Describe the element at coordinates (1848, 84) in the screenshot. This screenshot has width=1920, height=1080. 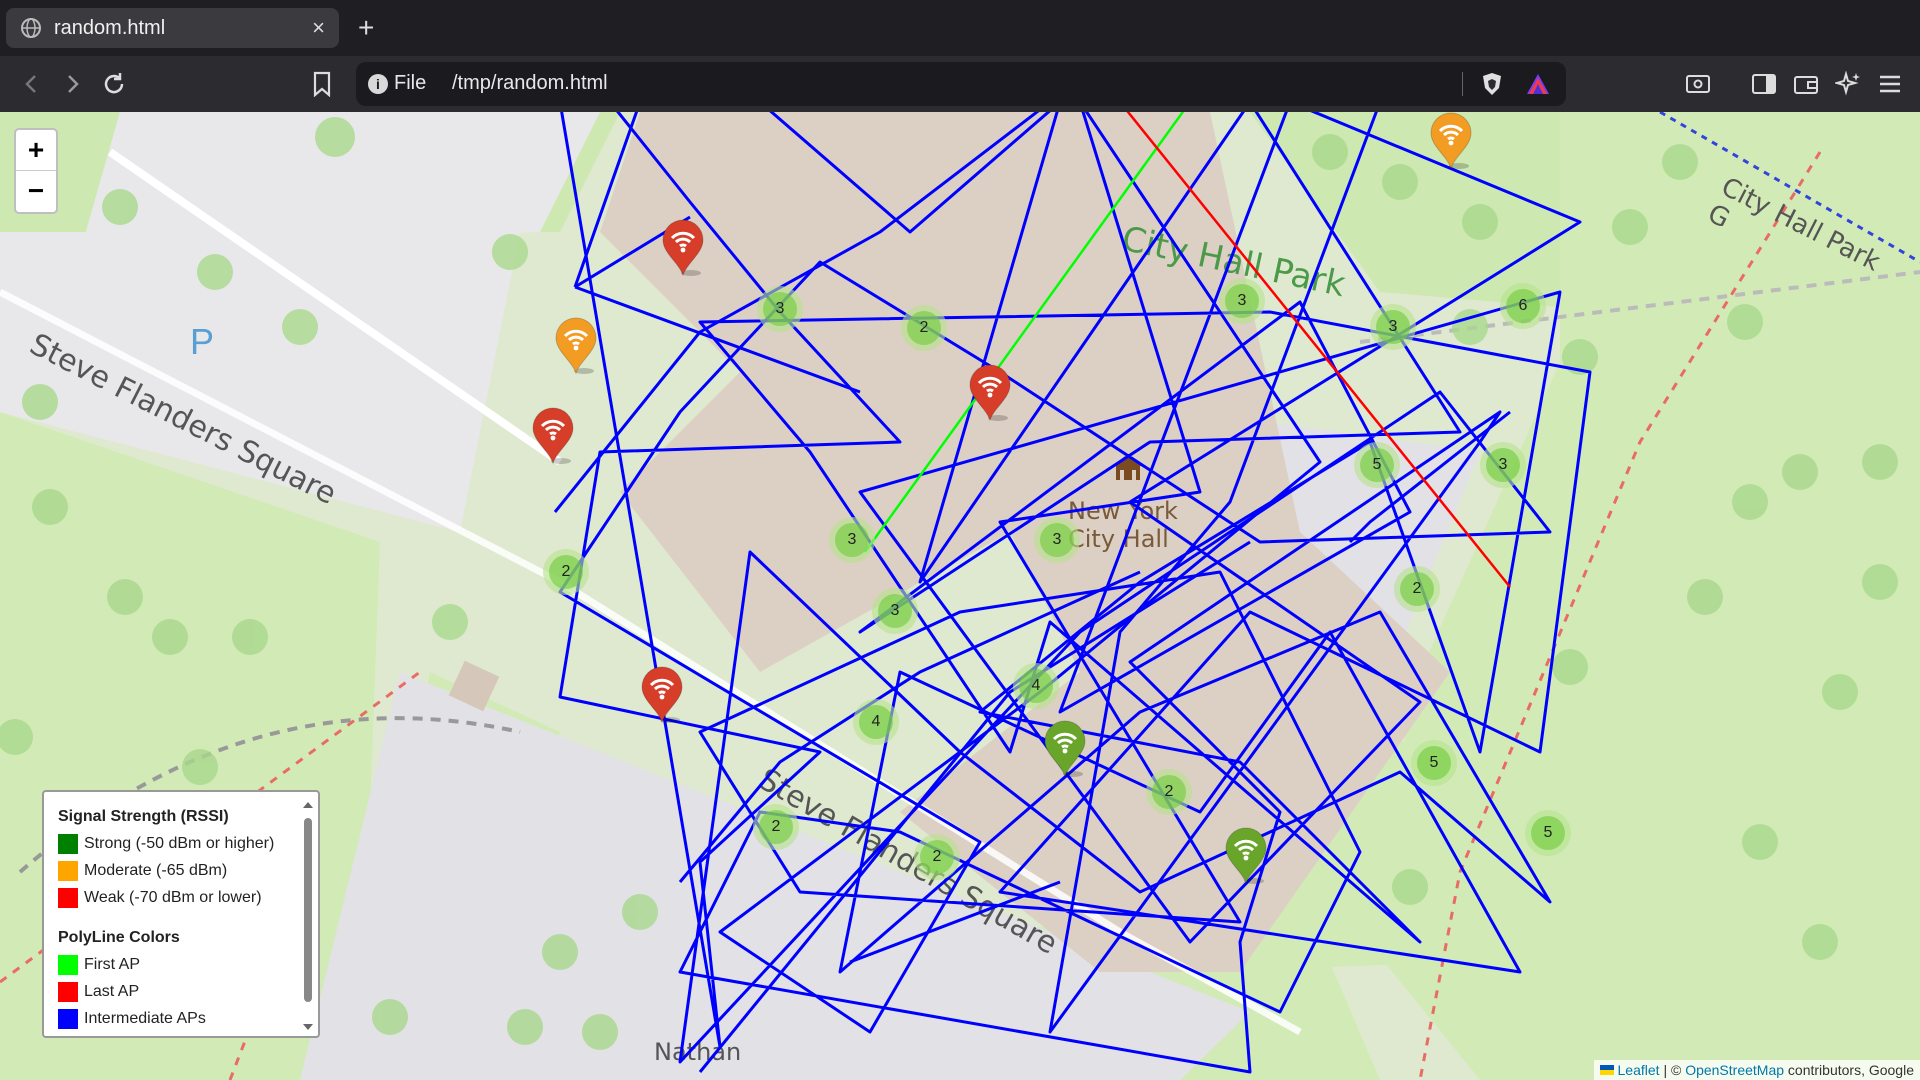
I see `leo-ai-icon` at that location.